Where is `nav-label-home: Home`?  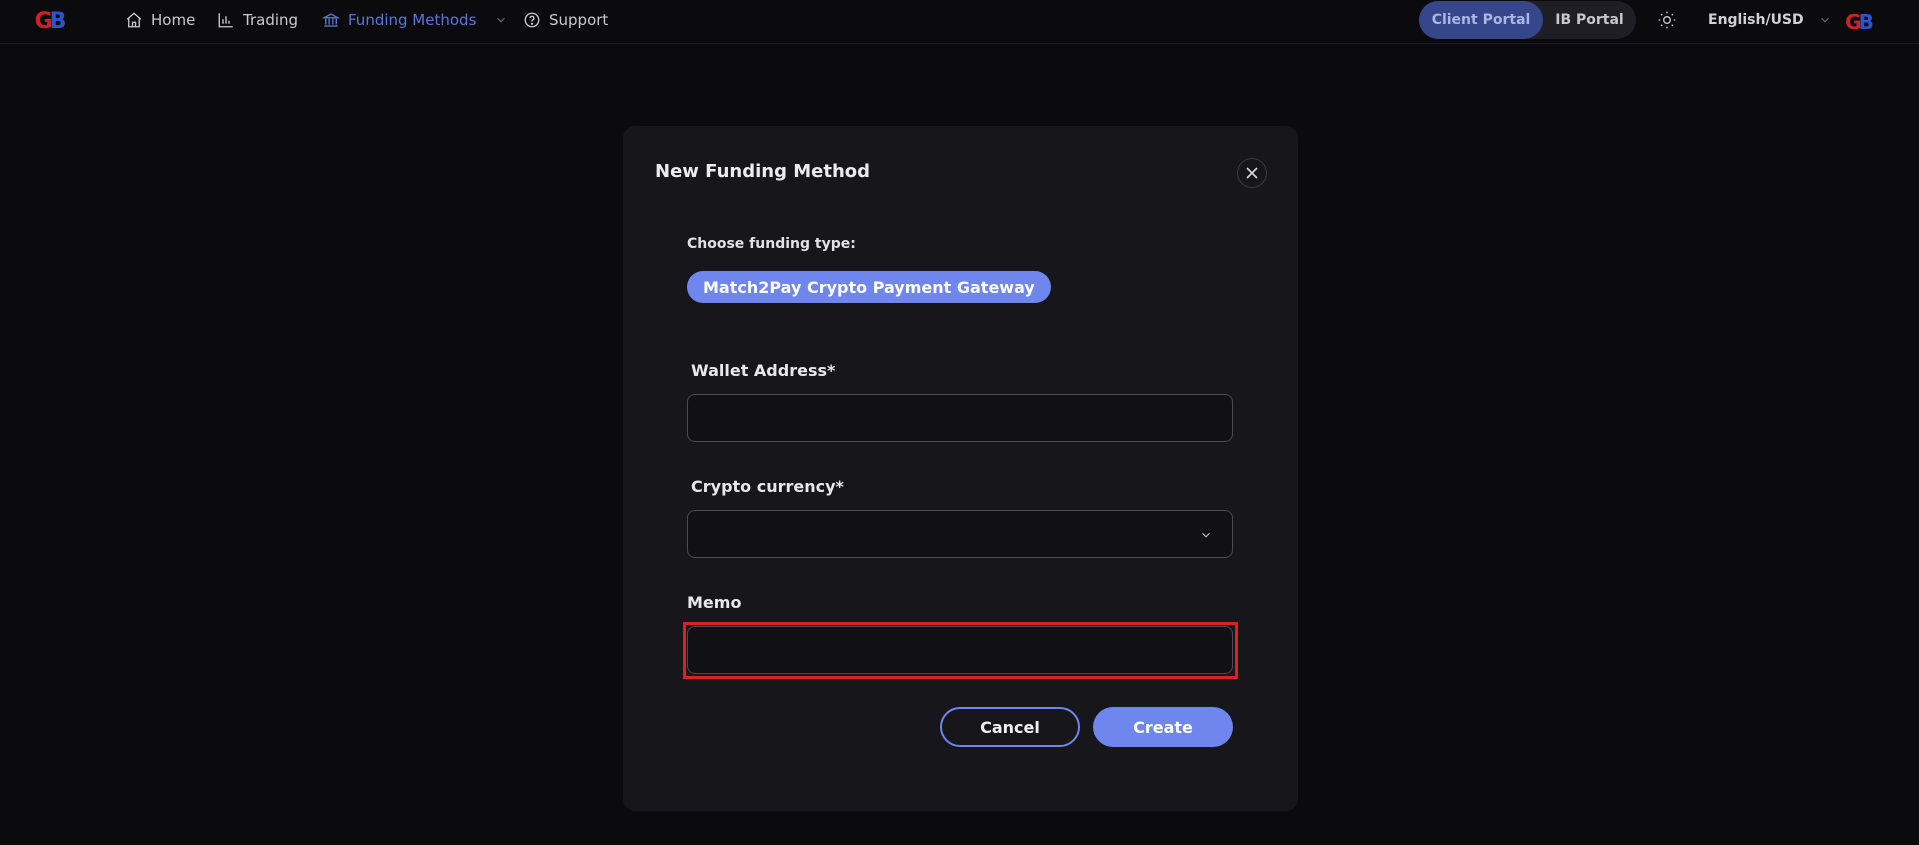
nav-label-home: Home is located at coordinates (173, 20).